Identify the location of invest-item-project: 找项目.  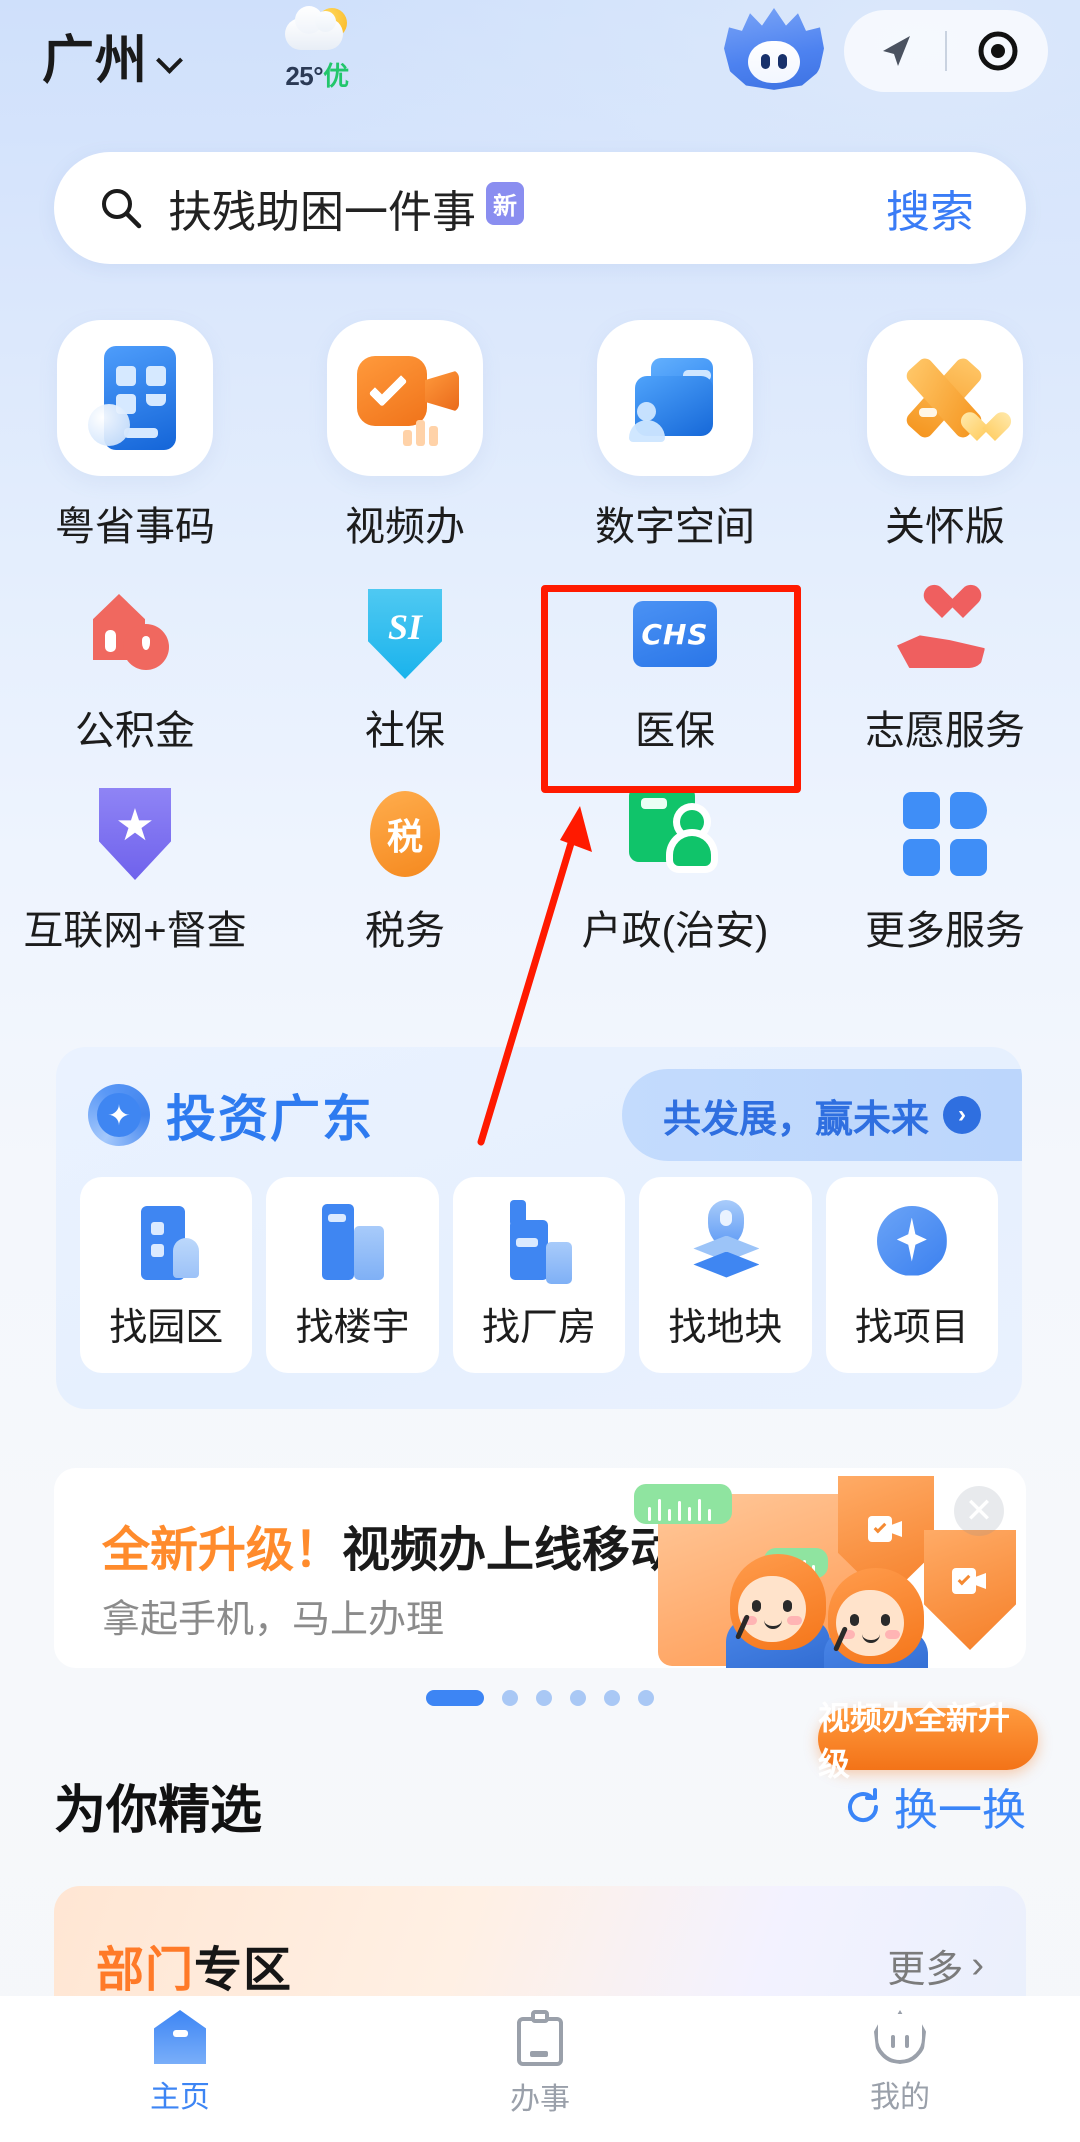
(912, 1275).